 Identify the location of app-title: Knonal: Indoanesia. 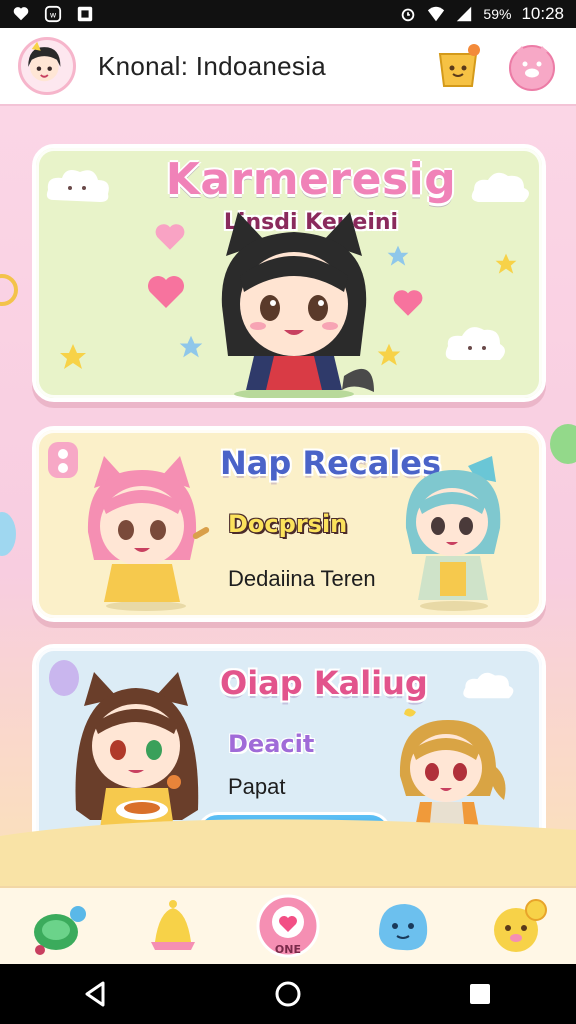
(212, 65).